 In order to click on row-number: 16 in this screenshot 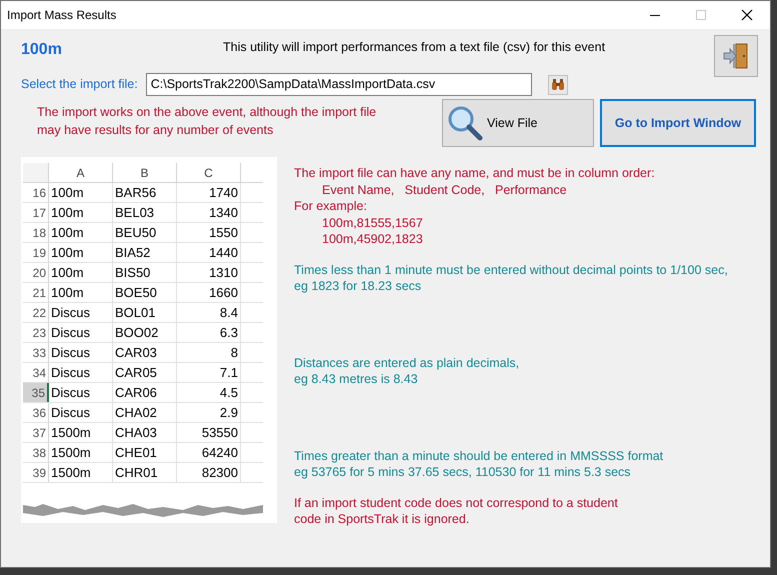, I will do `click(36, 192)`.